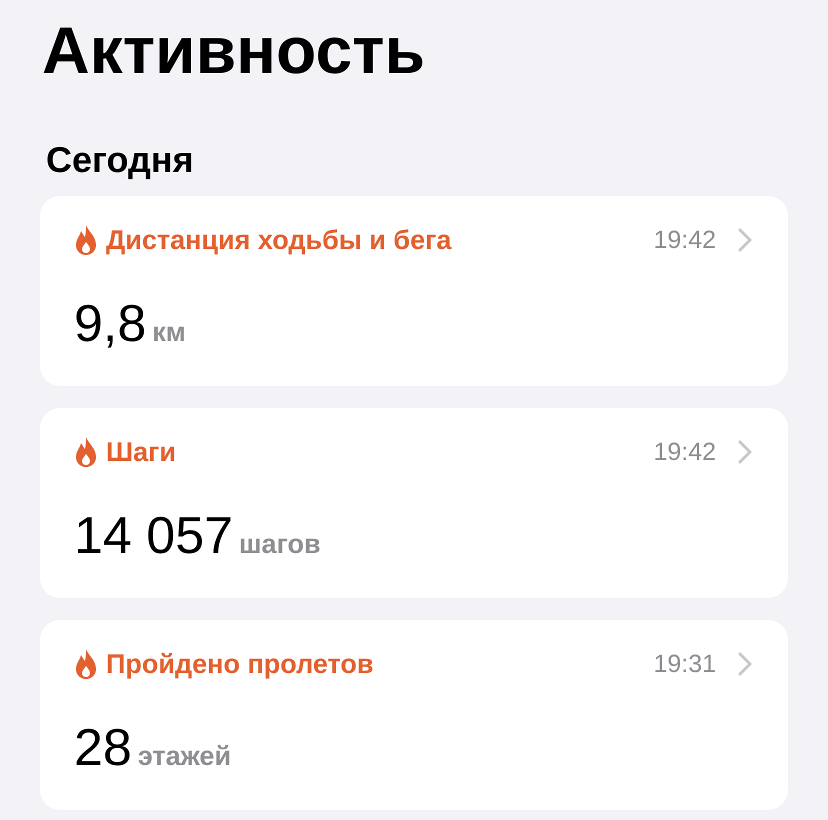  What do you see at coordinates (103, 748) in the screenshot?
I see `metric-value: 28` at bounding box center [103, 748].